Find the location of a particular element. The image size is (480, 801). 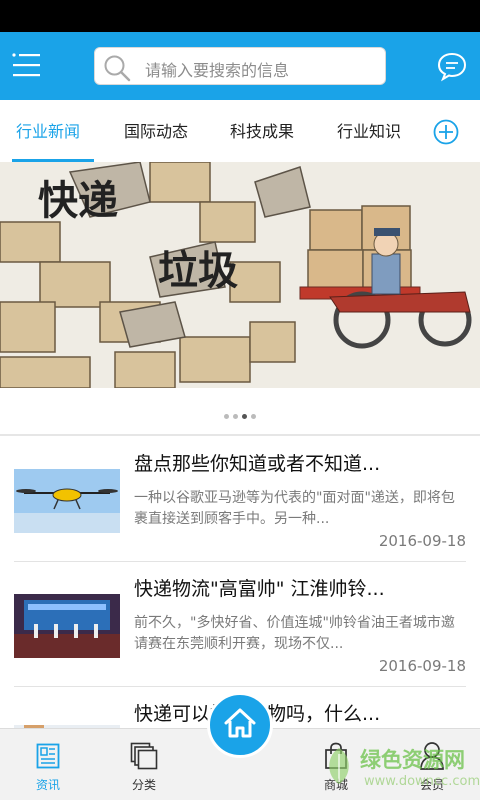

home-icon is located at coordinates (240, 723).